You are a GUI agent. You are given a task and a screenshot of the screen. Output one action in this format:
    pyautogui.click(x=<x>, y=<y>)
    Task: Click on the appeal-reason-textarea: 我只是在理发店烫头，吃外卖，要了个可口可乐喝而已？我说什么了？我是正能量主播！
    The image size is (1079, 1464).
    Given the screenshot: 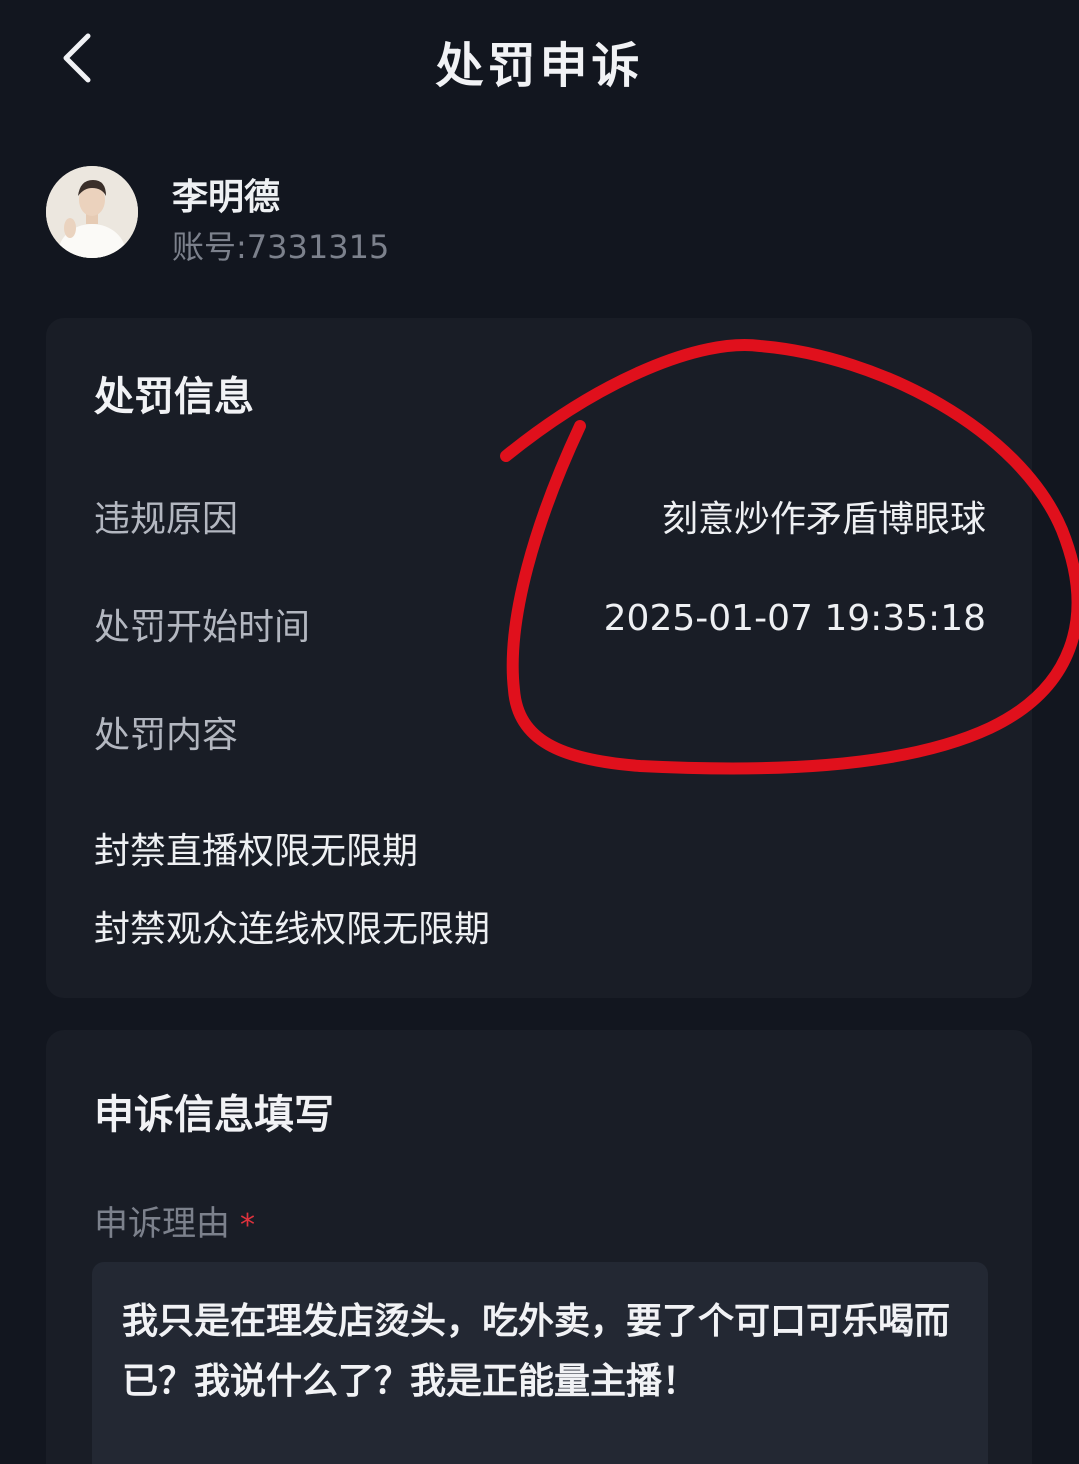 What is the action you would take?
    pyautogui.click(x=540, y=1363)
    